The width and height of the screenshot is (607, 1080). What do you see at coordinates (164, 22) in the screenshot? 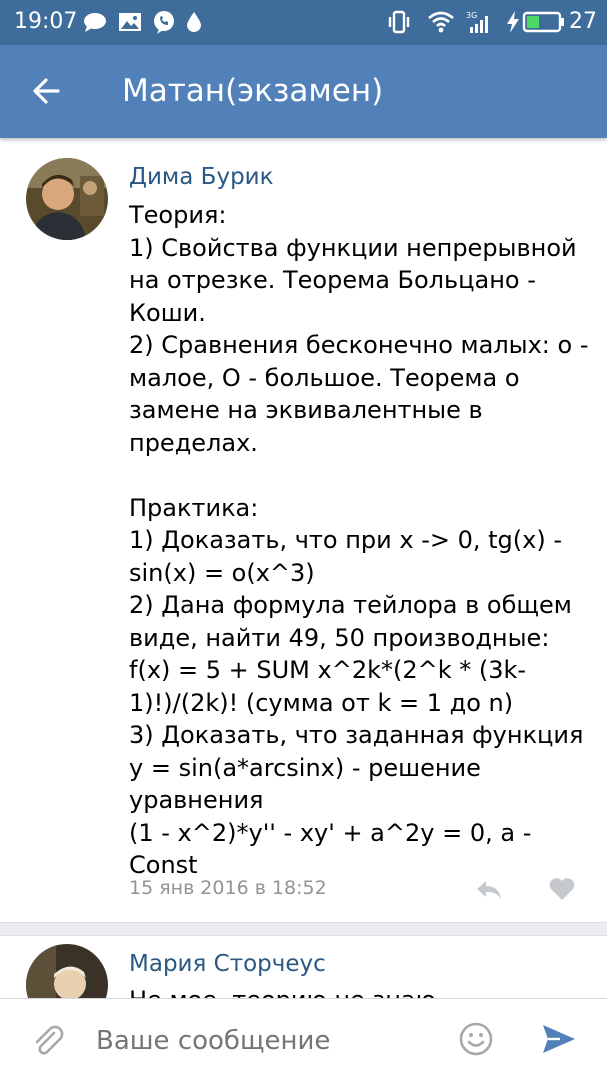
I see `viber-icon` at bounding box center [164, 22].